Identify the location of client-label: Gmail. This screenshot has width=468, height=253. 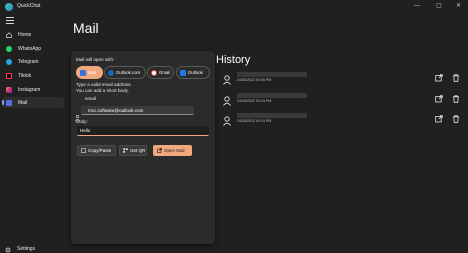
(165, 72).